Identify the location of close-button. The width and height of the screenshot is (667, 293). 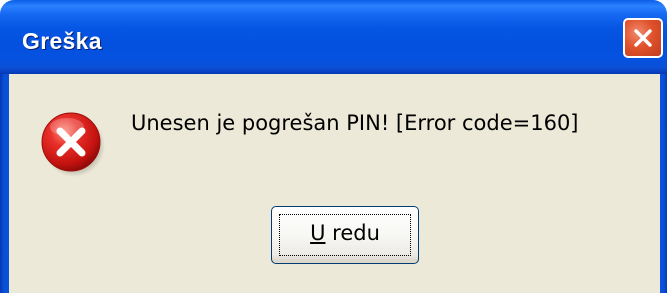
(643, 38).